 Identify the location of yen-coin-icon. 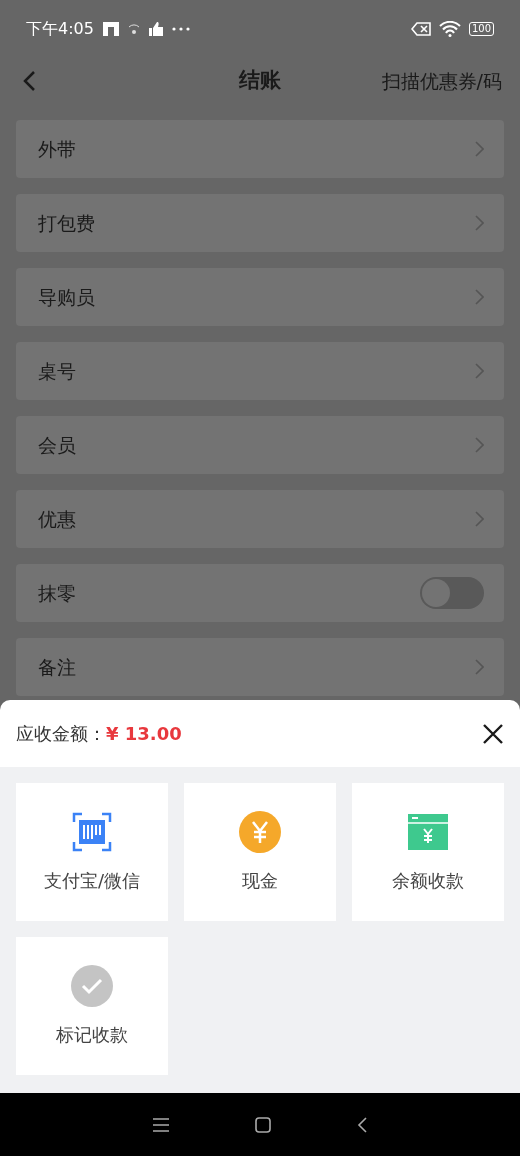
(260, 831).